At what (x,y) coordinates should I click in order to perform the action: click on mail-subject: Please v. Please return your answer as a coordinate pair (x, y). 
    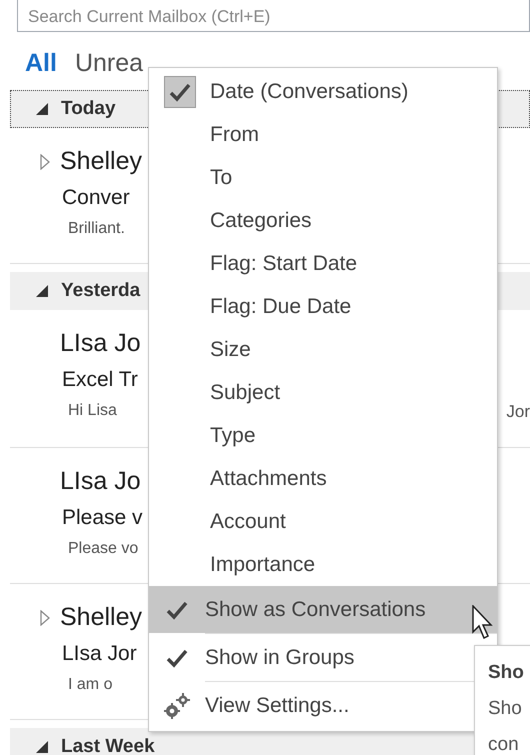
    Looking at the image, I should click on (102, 518).